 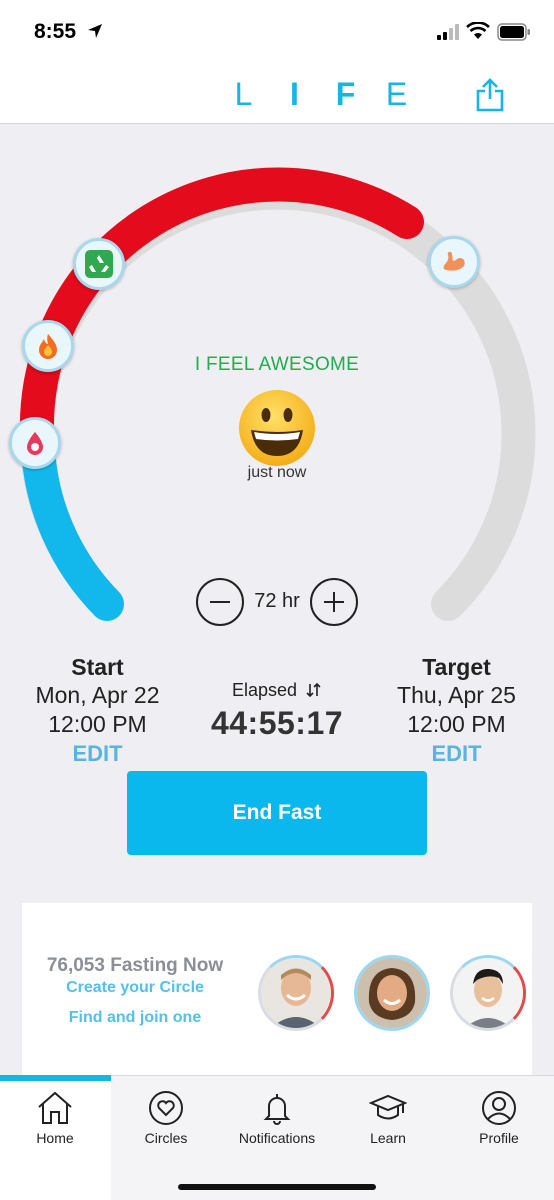 I want to click on elapsed-label: Elapsed, so click(x=277, y=690).